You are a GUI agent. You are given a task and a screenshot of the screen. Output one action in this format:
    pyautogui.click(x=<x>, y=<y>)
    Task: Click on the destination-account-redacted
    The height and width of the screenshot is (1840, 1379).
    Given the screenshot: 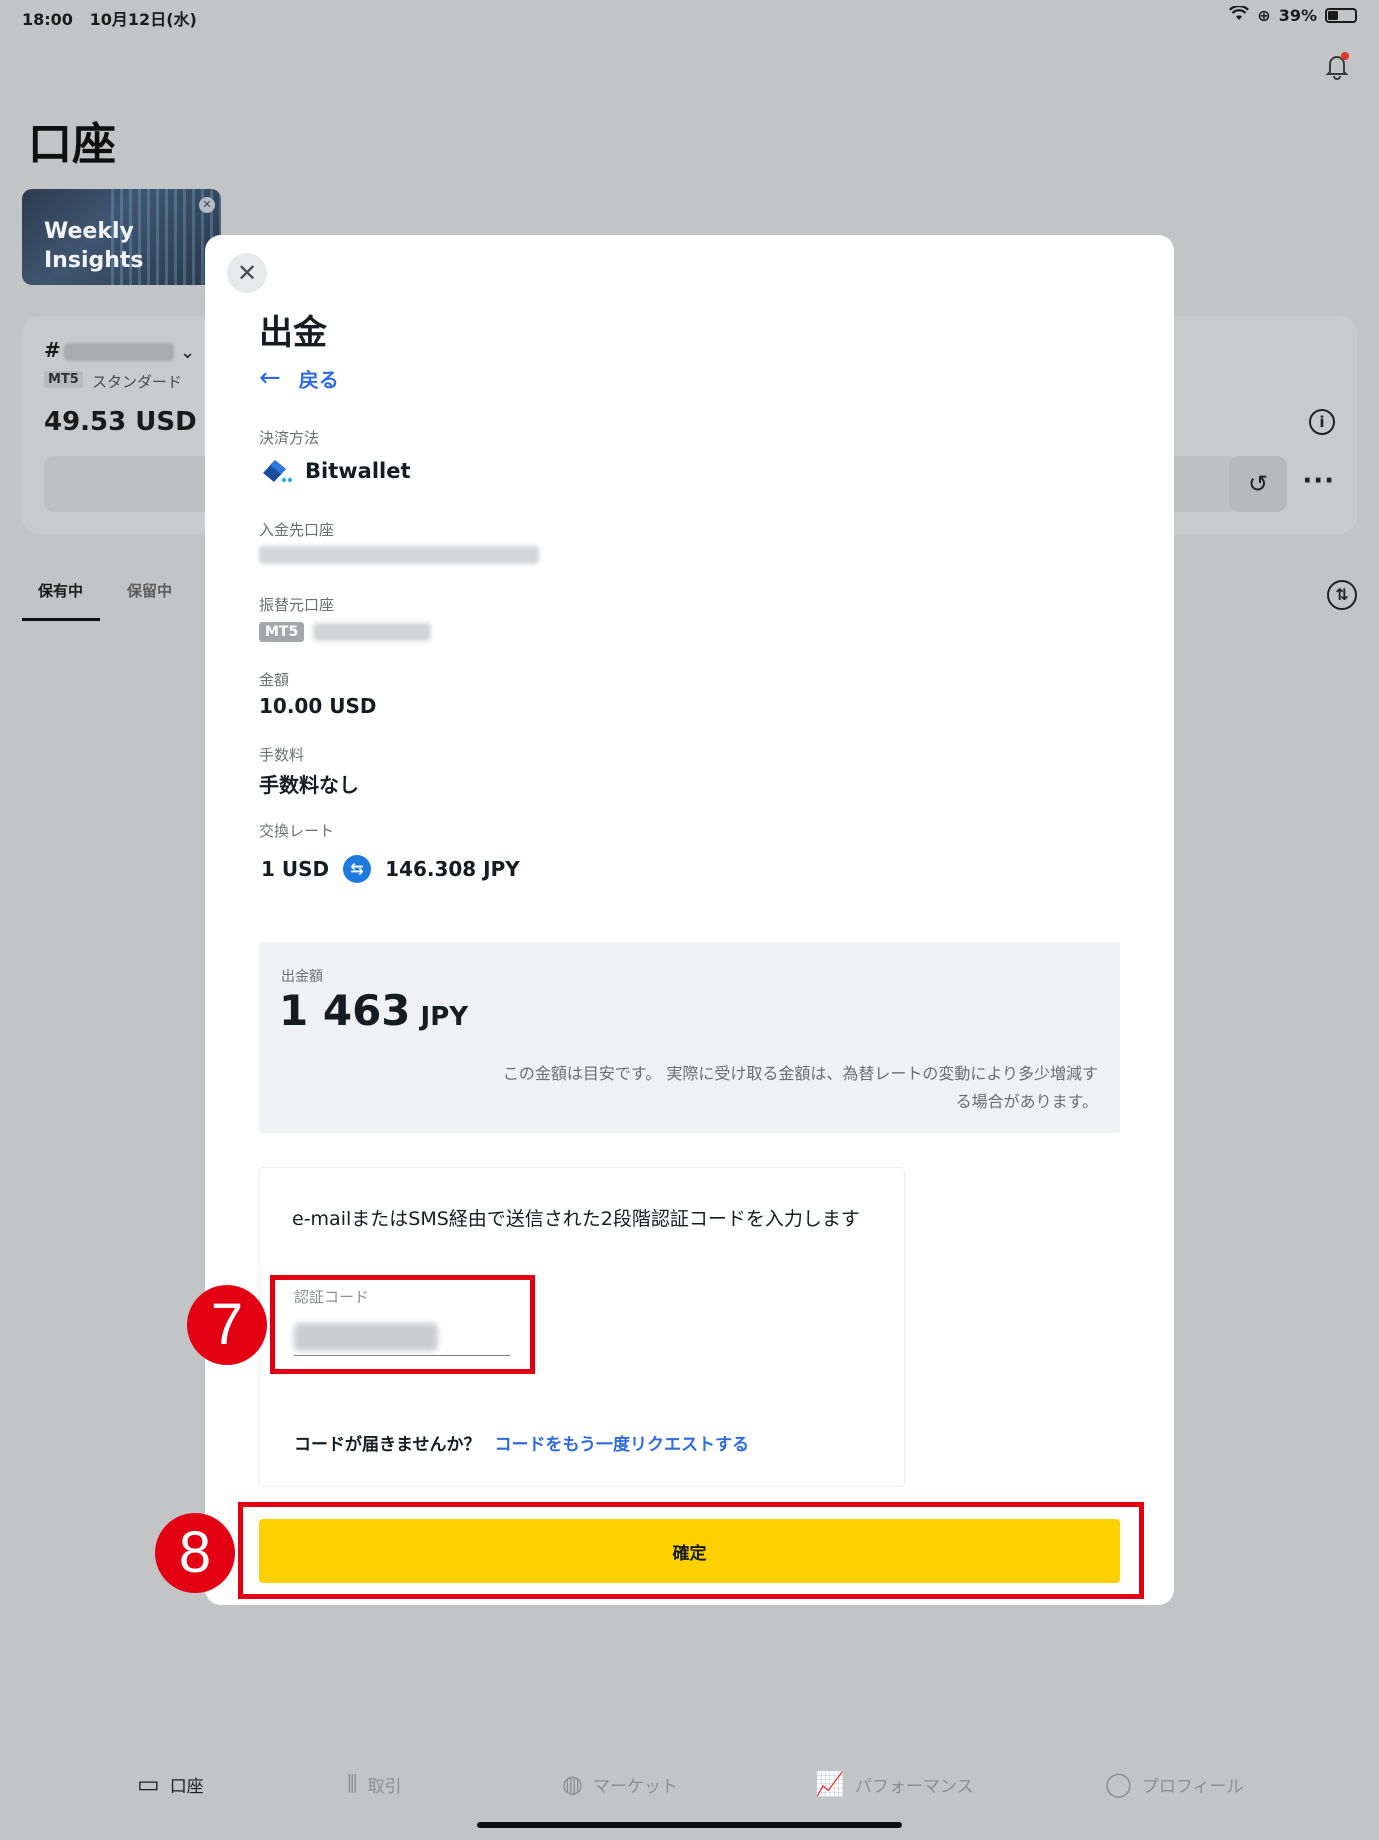 What is the action you would take?
    pyautogui.click(x=399, y=555)
    